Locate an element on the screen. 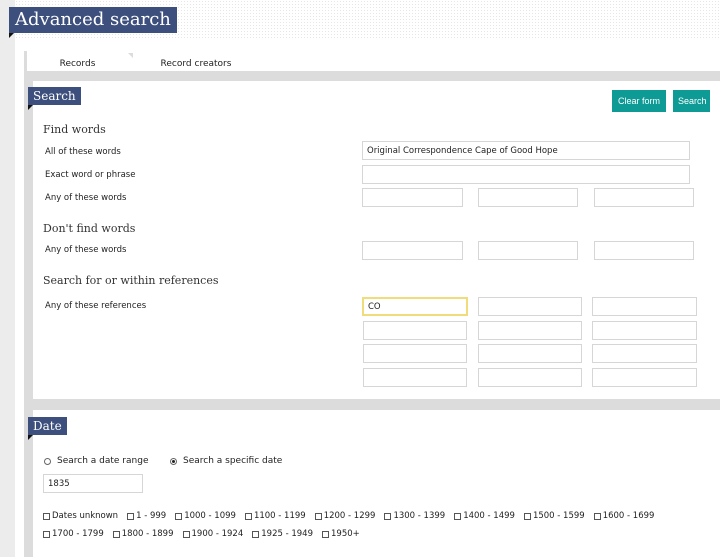 The image size is (720, 557). date-range-checkbox-label: 1925 - 1949 is located at coordinates (287, 534).